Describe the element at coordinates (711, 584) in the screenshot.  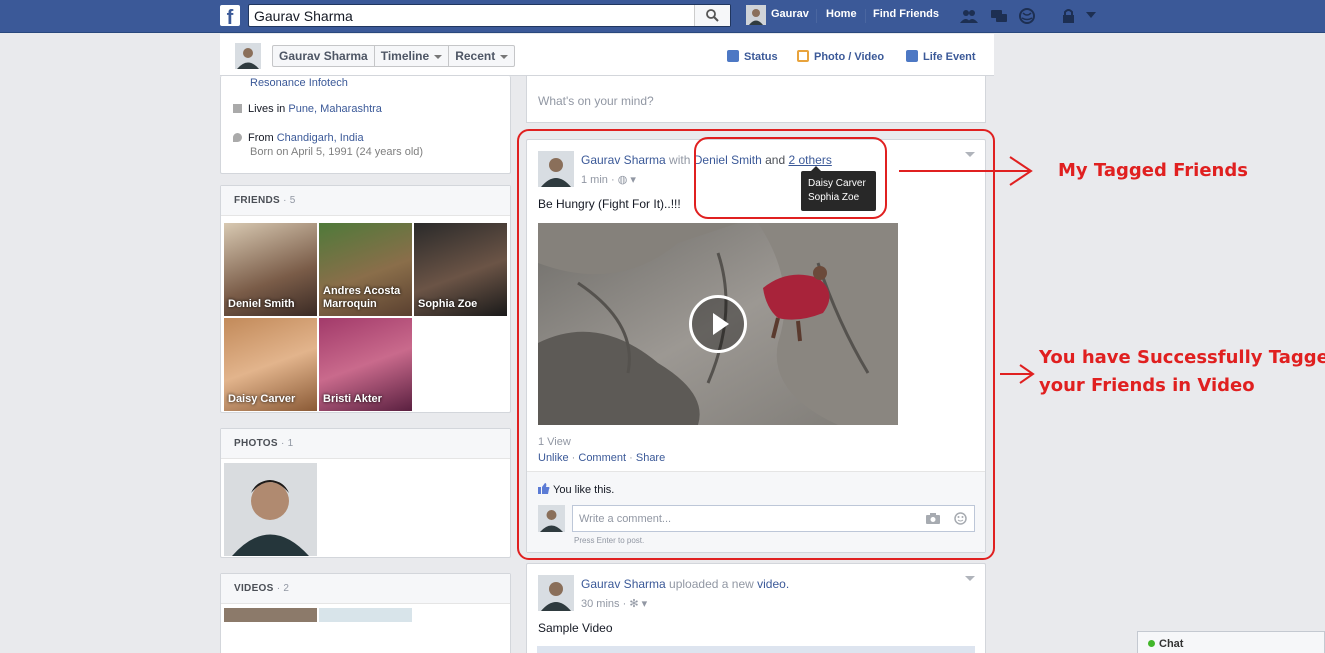
I see `action-text: uploaded a new` at that location.